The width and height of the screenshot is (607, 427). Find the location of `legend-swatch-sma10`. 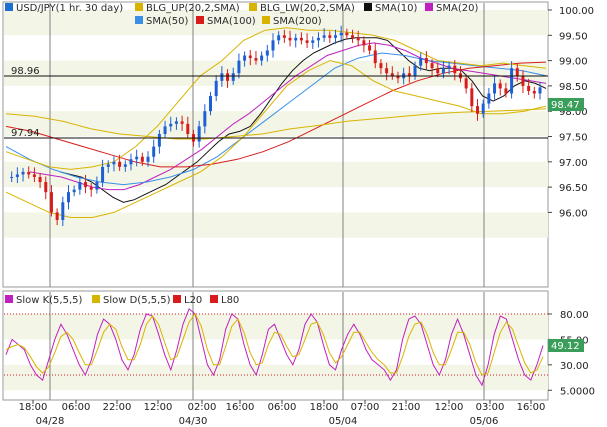

legend-swatch-sma10 is located at coordinates (368, 7).